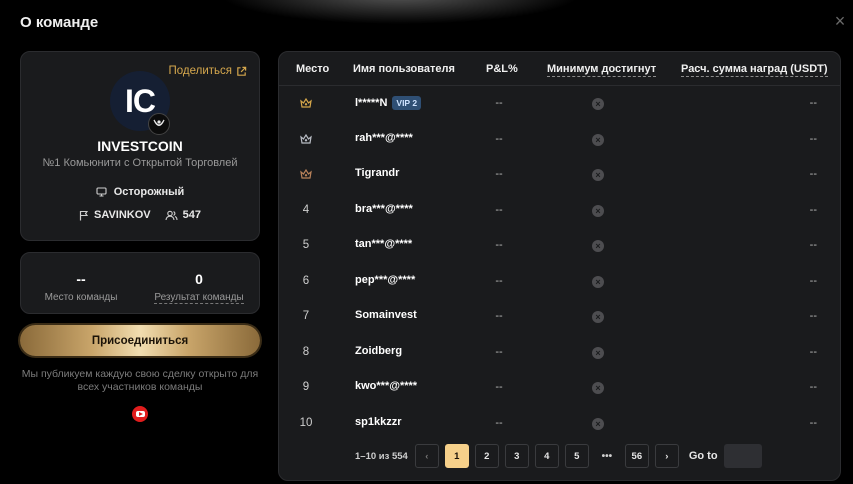  I want to click on page-button-4: 4, so click(546, 456).